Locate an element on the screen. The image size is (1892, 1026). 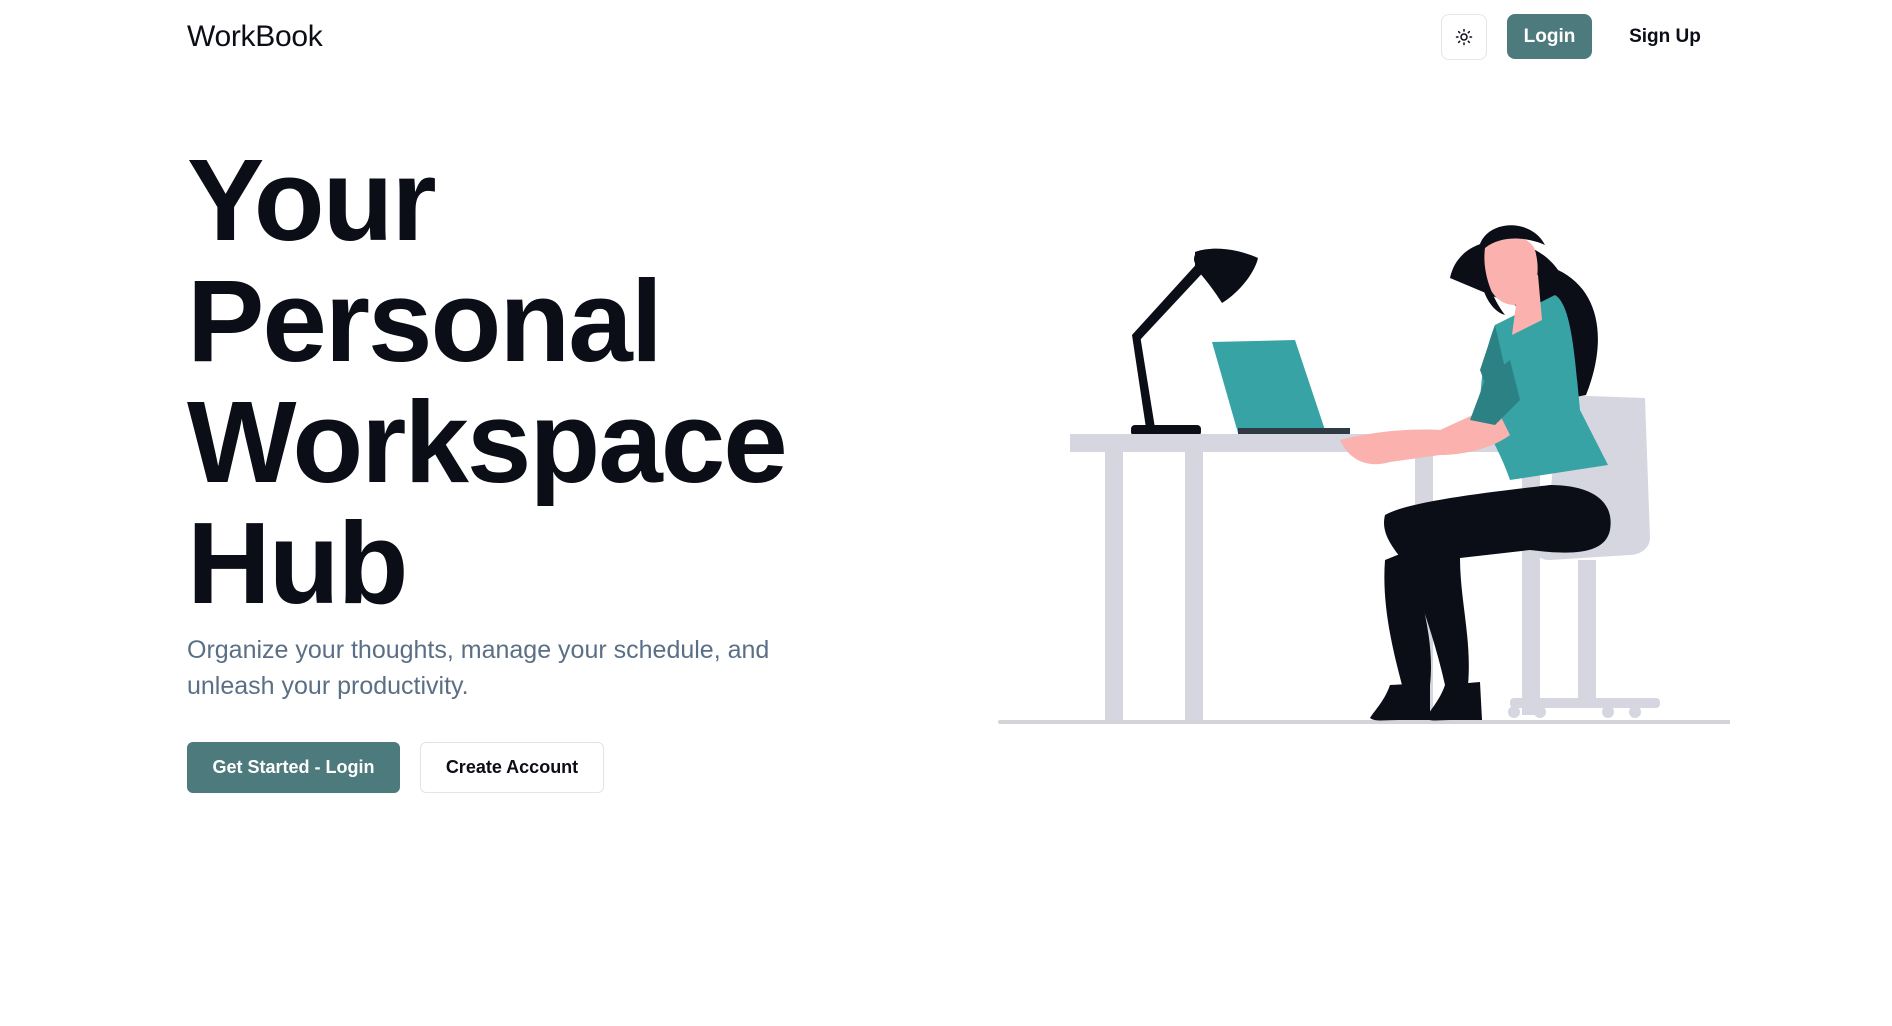
desk is located at coordinates (1305, 577).